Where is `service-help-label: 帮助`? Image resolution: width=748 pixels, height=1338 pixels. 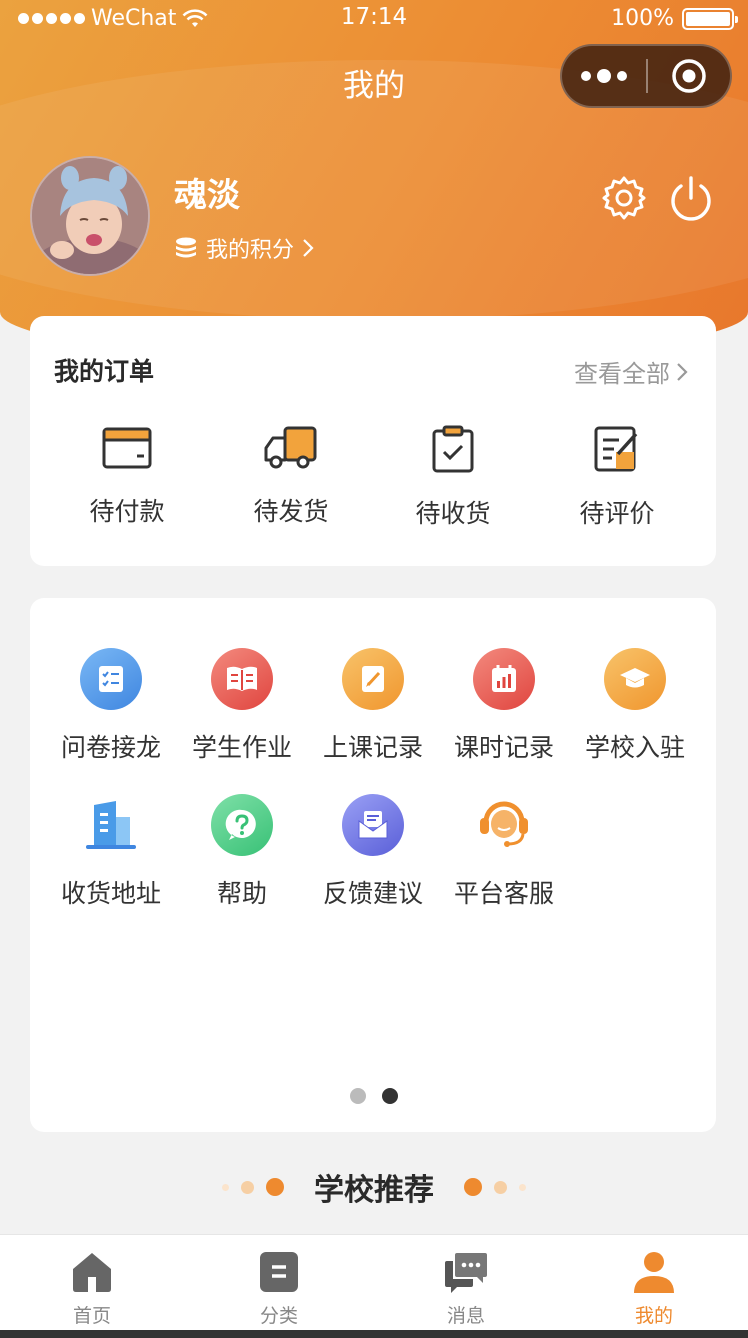
service-help-label: 帮助 is located at coordinates (241, 893).